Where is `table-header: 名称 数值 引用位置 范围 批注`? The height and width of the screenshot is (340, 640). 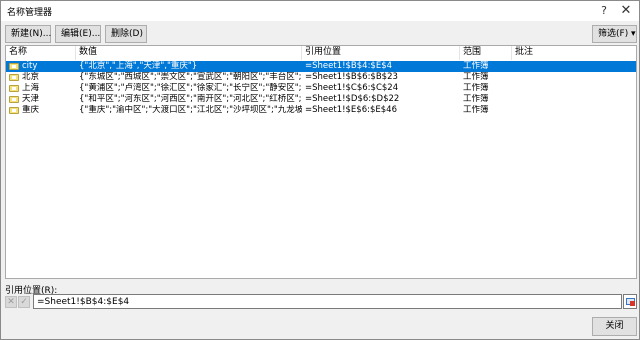
table-header: 名称 数值 引用位置 范围 批注 is located at coordinates (321, 53).